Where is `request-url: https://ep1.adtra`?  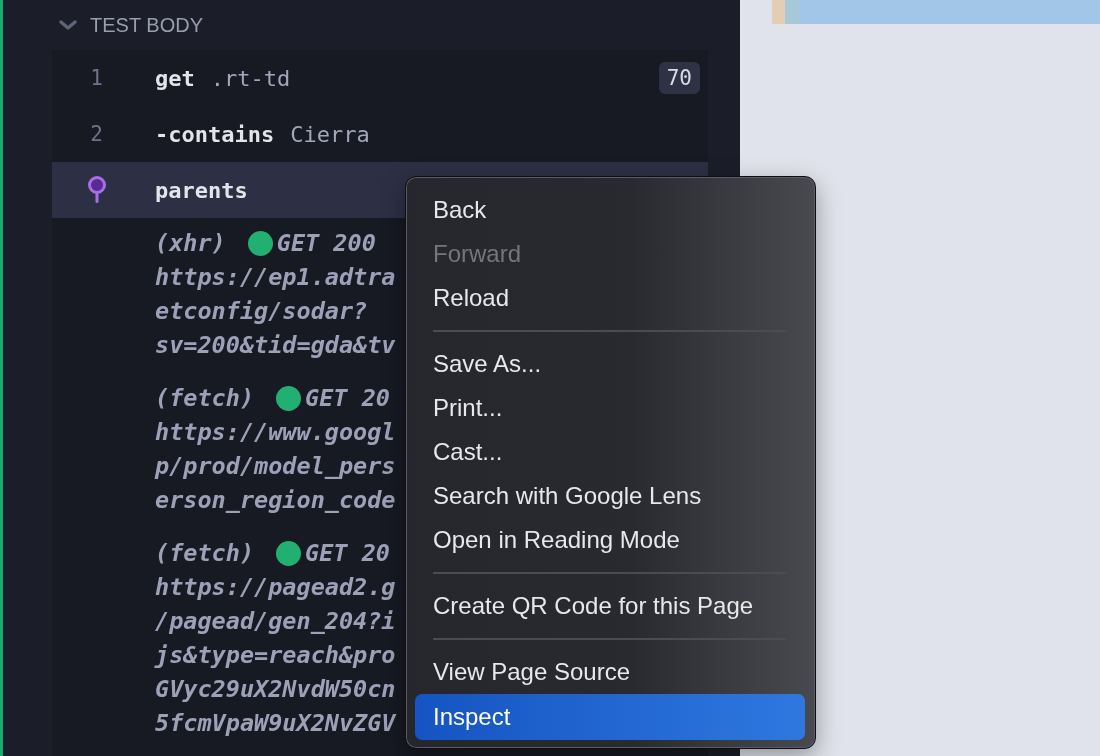
request-url: https://ep1.adtra is located at coordinates (275, 277).